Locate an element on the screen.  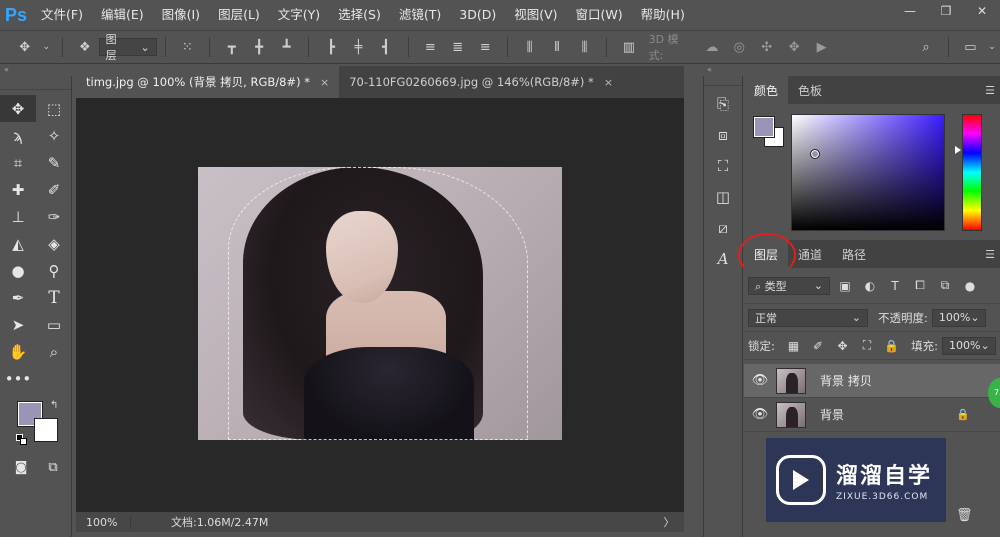
menu-3d: 3D(D) is located at coordinates (477, 15).